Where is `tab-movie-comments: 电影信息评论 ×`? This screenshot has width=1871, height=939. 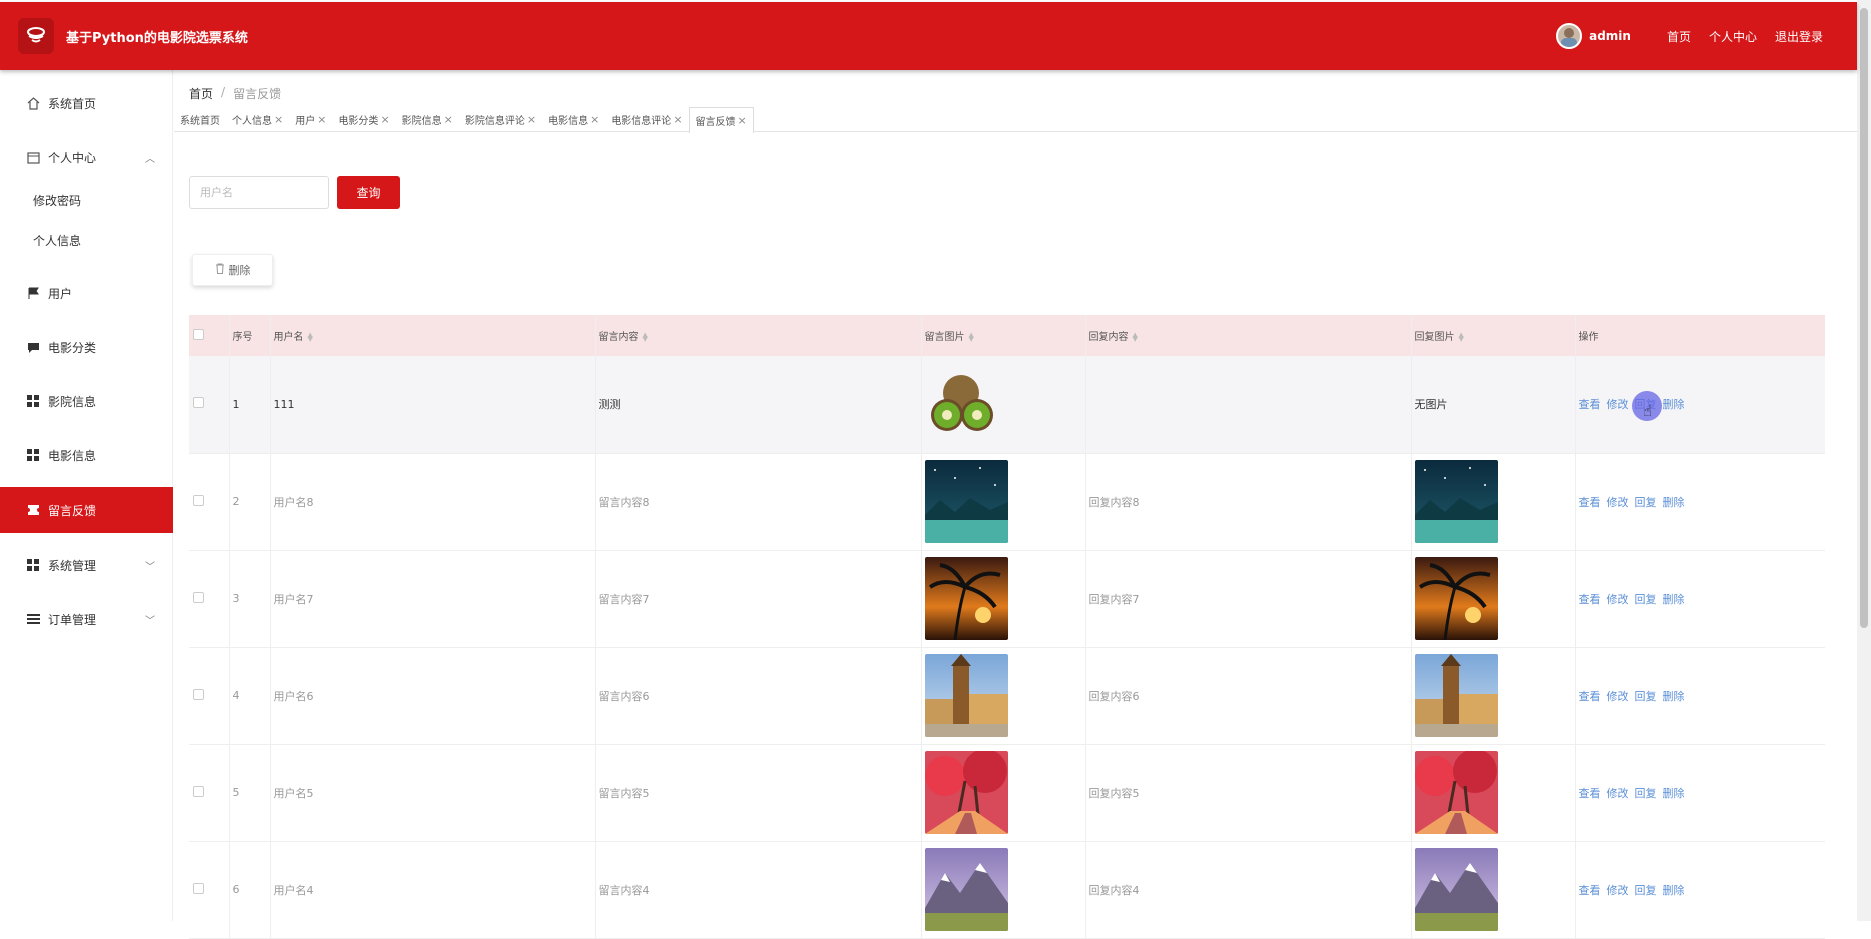
tab-movie-comments: 电影信息评论 × is located at coordinates (646, 119).